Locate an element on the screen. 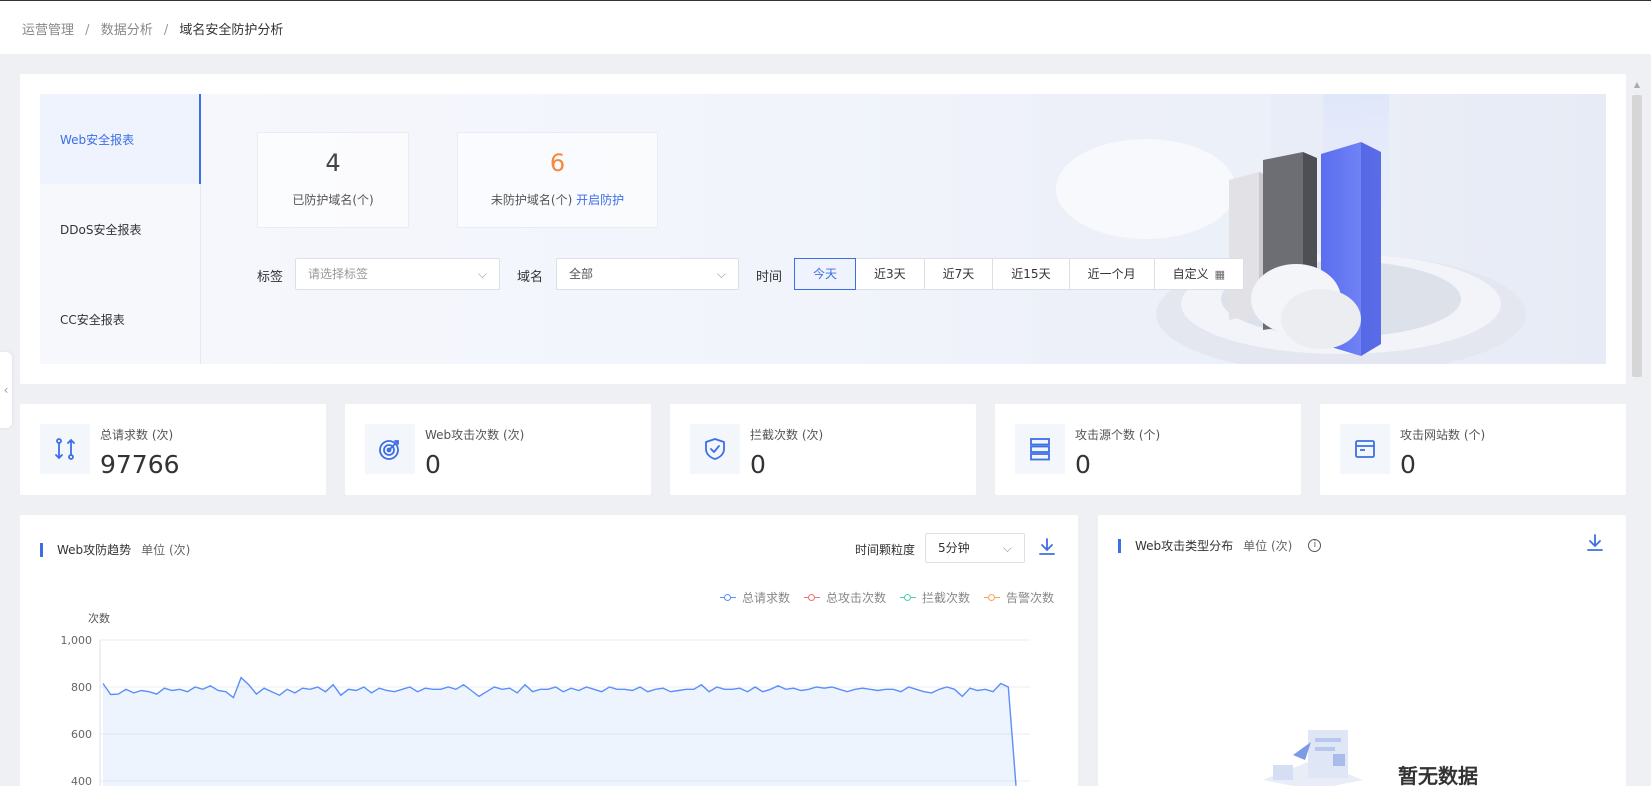 The width and height of the screenshot is (1651, 786). time-option-custom: 自定义 ▦ is located at coordinates (1199, 274).